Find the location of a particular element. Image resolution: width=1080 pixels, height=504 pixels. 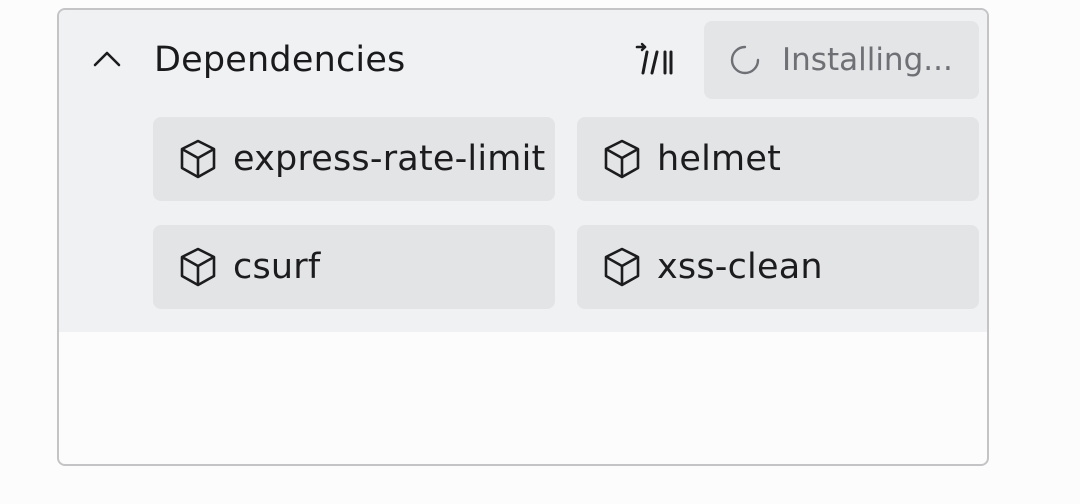

package-chip: xss-clean is located at coordinates (778, 267).